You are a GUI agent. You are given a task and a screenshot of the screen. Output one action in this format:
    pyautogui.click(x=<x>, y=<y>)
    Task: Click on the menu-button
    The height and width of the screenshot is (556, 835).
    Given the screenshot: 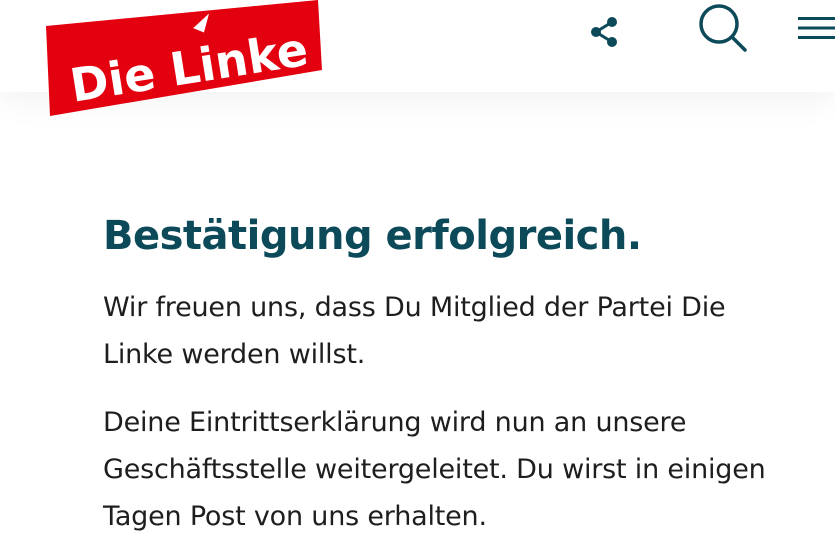 What is the action you would take?
    pyautogui.click(x=815, y=28)
    